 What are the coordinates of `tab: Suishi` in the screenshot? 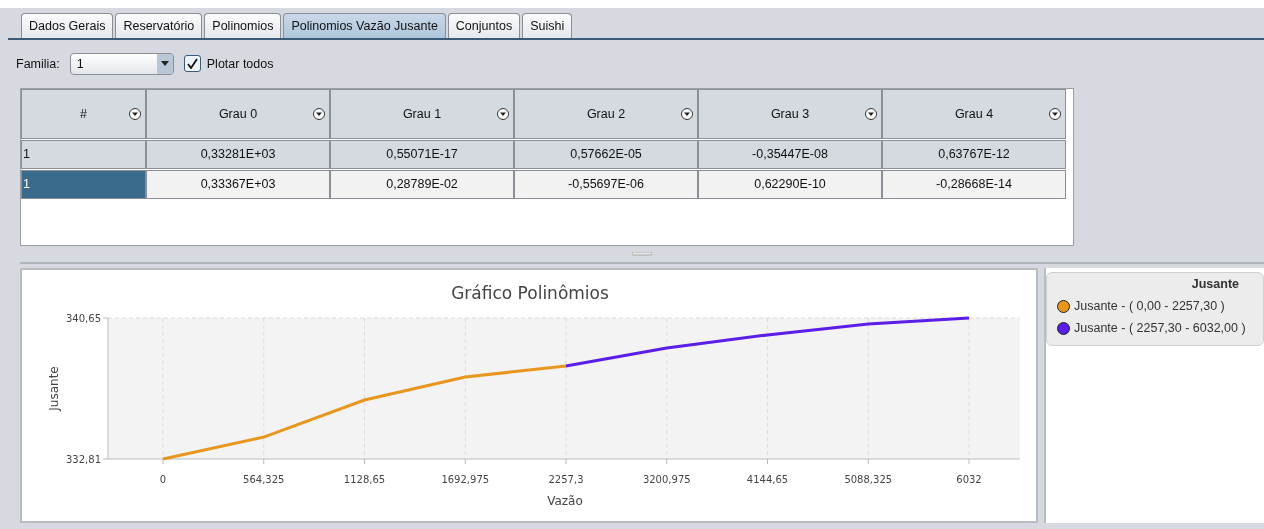 It's located at (547, 25).